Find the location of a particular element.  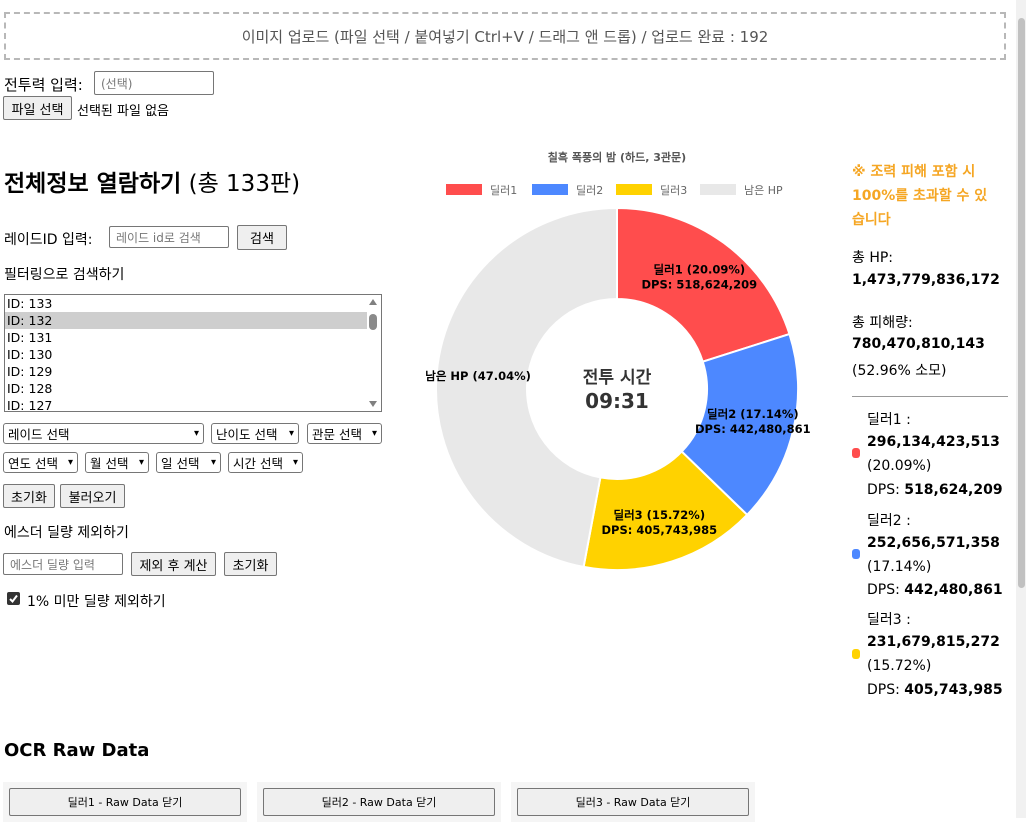

dealer1-percent: (20.09%) is located at coordinates (899, 466).